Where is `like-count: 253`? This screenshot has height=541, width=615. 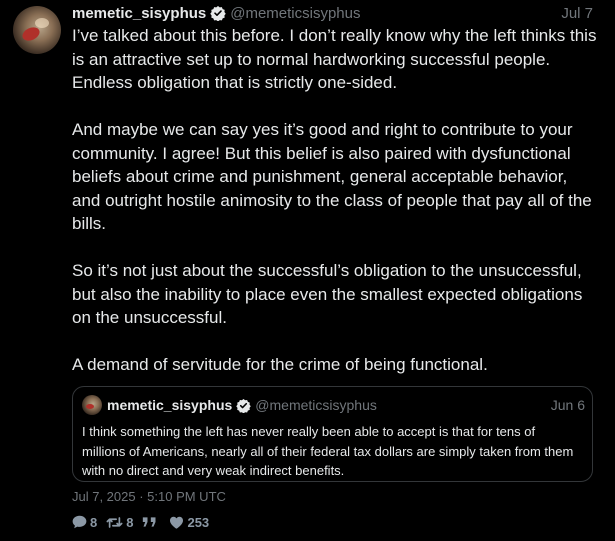 like-count: 253 is located at coordinates (198, 522).